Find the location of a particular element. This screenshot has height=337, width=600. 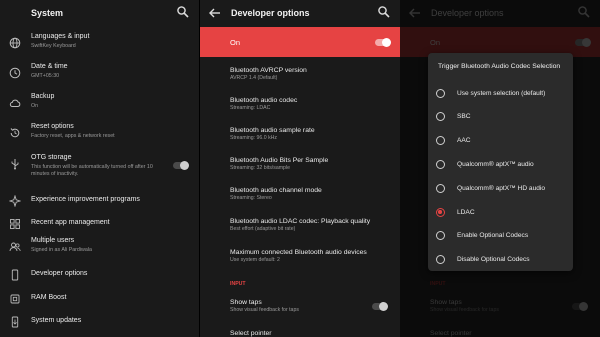

settings-item-developer-options: Developer options is located at coordinates (99, 276).